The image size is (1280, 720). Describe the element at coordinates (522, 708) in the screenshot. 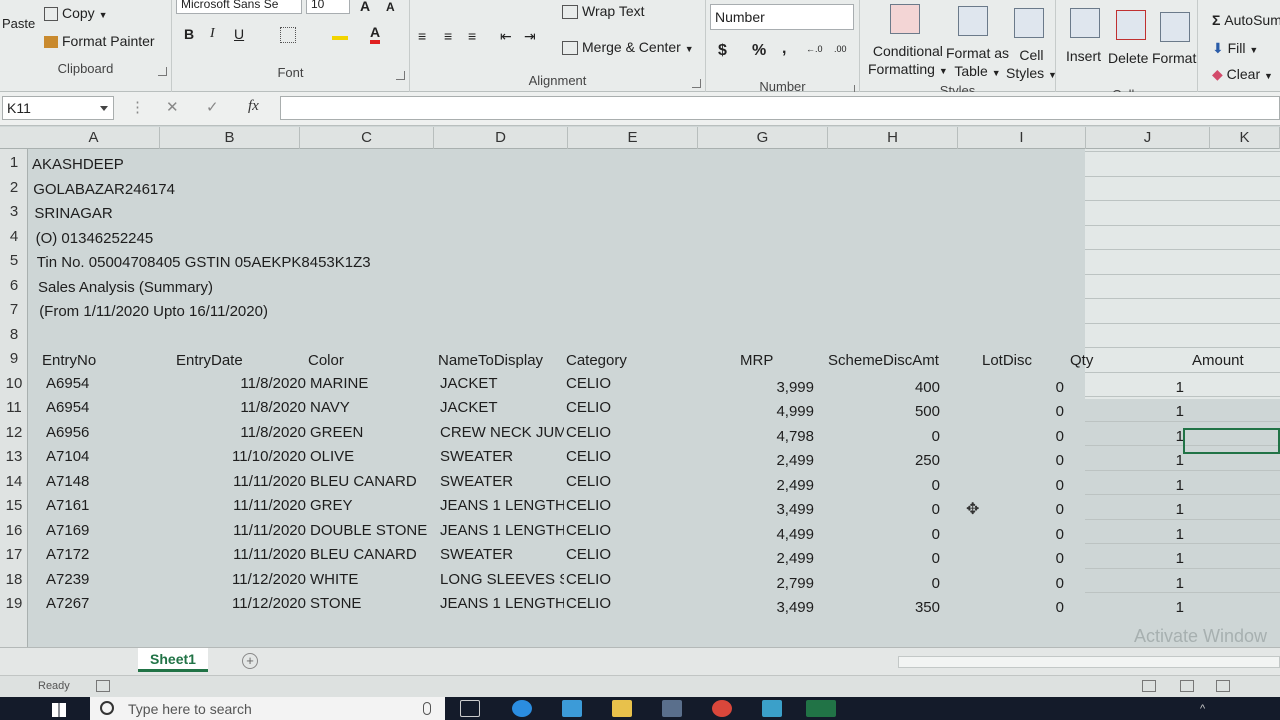

I see `edge-browser-icon` at that location.